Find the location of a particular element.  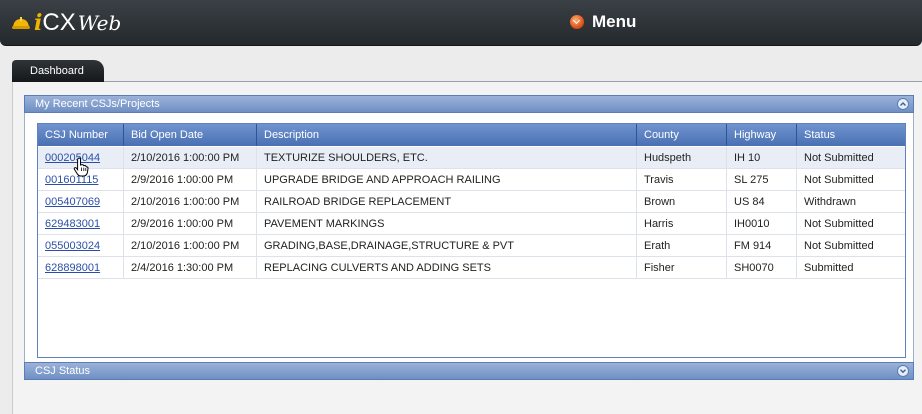

csj-link: 629483001 is located at coordinates (72, 224).